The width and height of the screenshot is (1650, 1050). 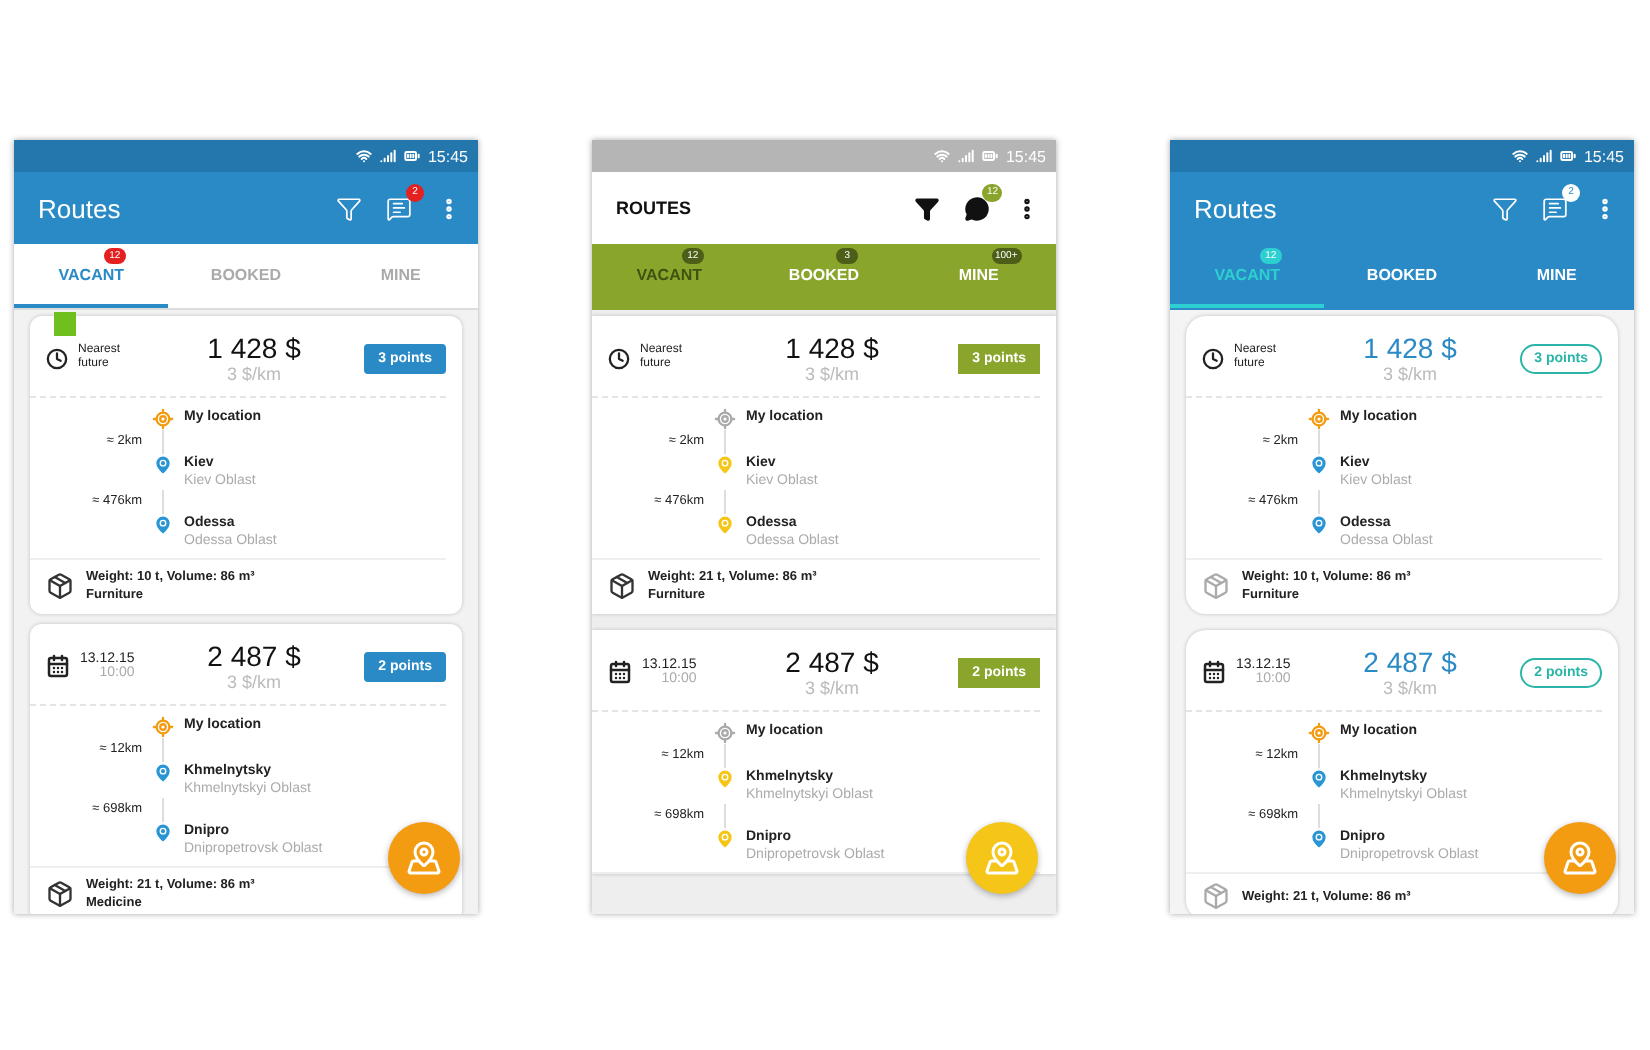 I want to click on filter-icon, so click(x=927, y=208).